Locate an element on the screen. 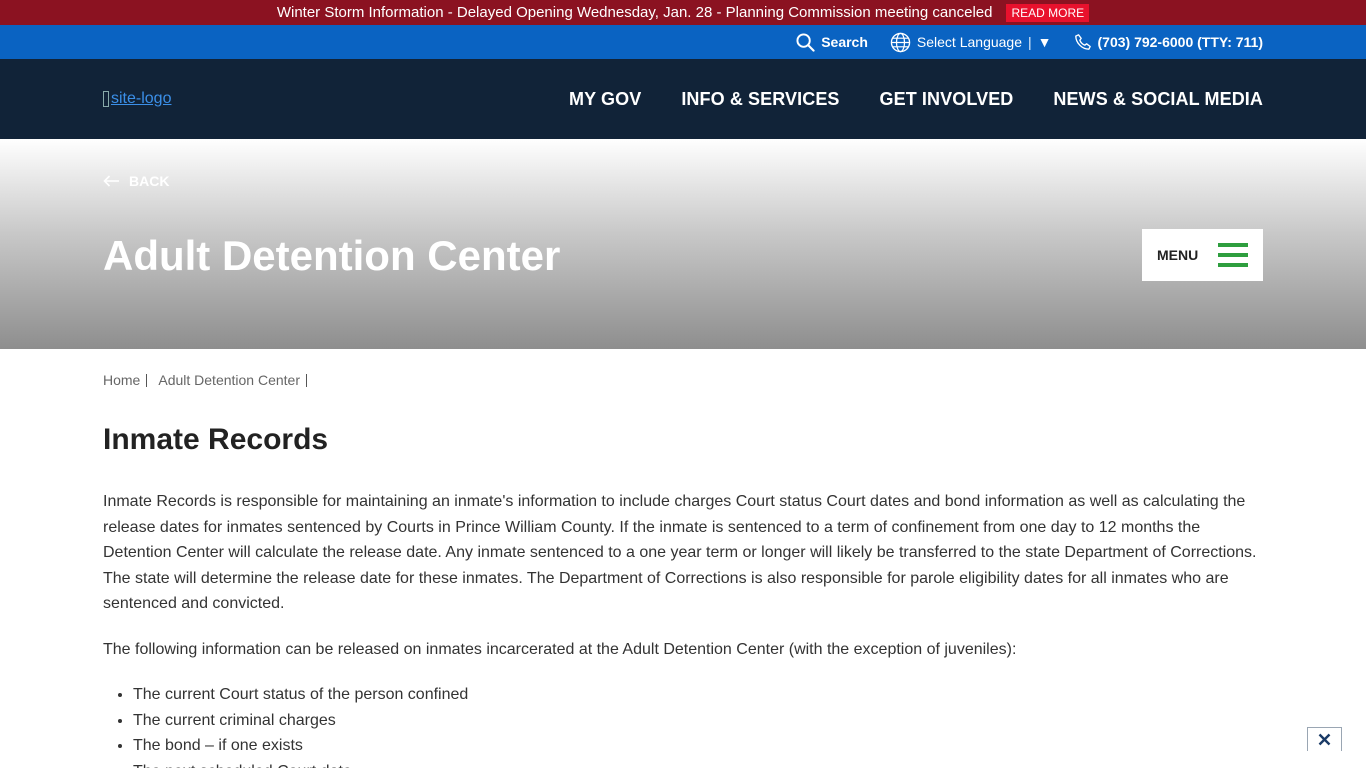  phone-icon is located at coordinates (1082, 42).